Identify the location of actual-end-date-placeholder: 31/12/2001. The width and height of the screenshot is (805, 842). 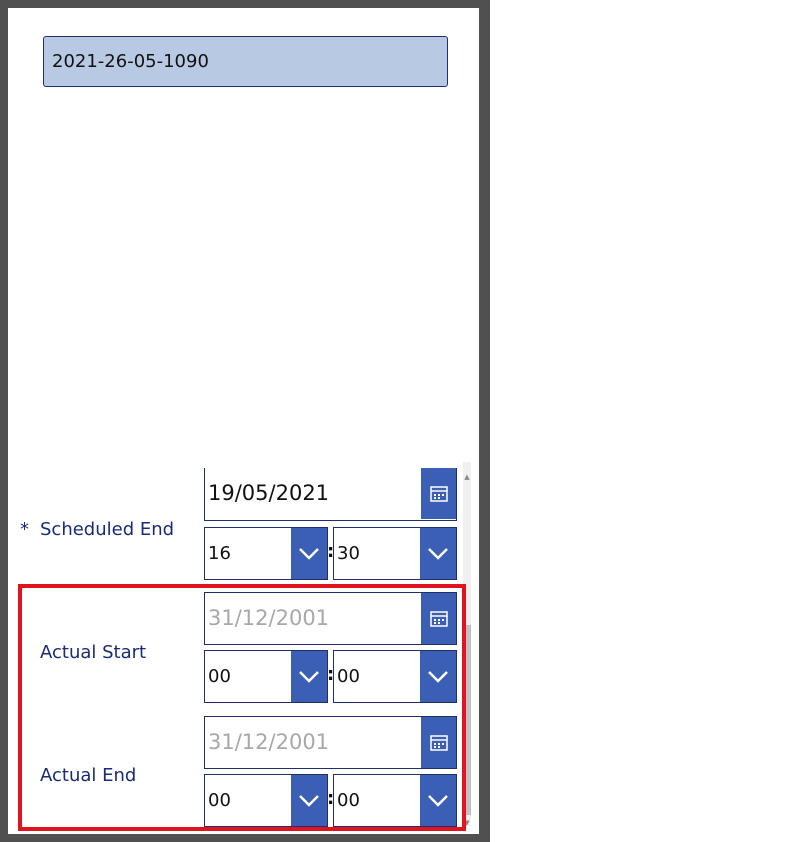
(269, 742).